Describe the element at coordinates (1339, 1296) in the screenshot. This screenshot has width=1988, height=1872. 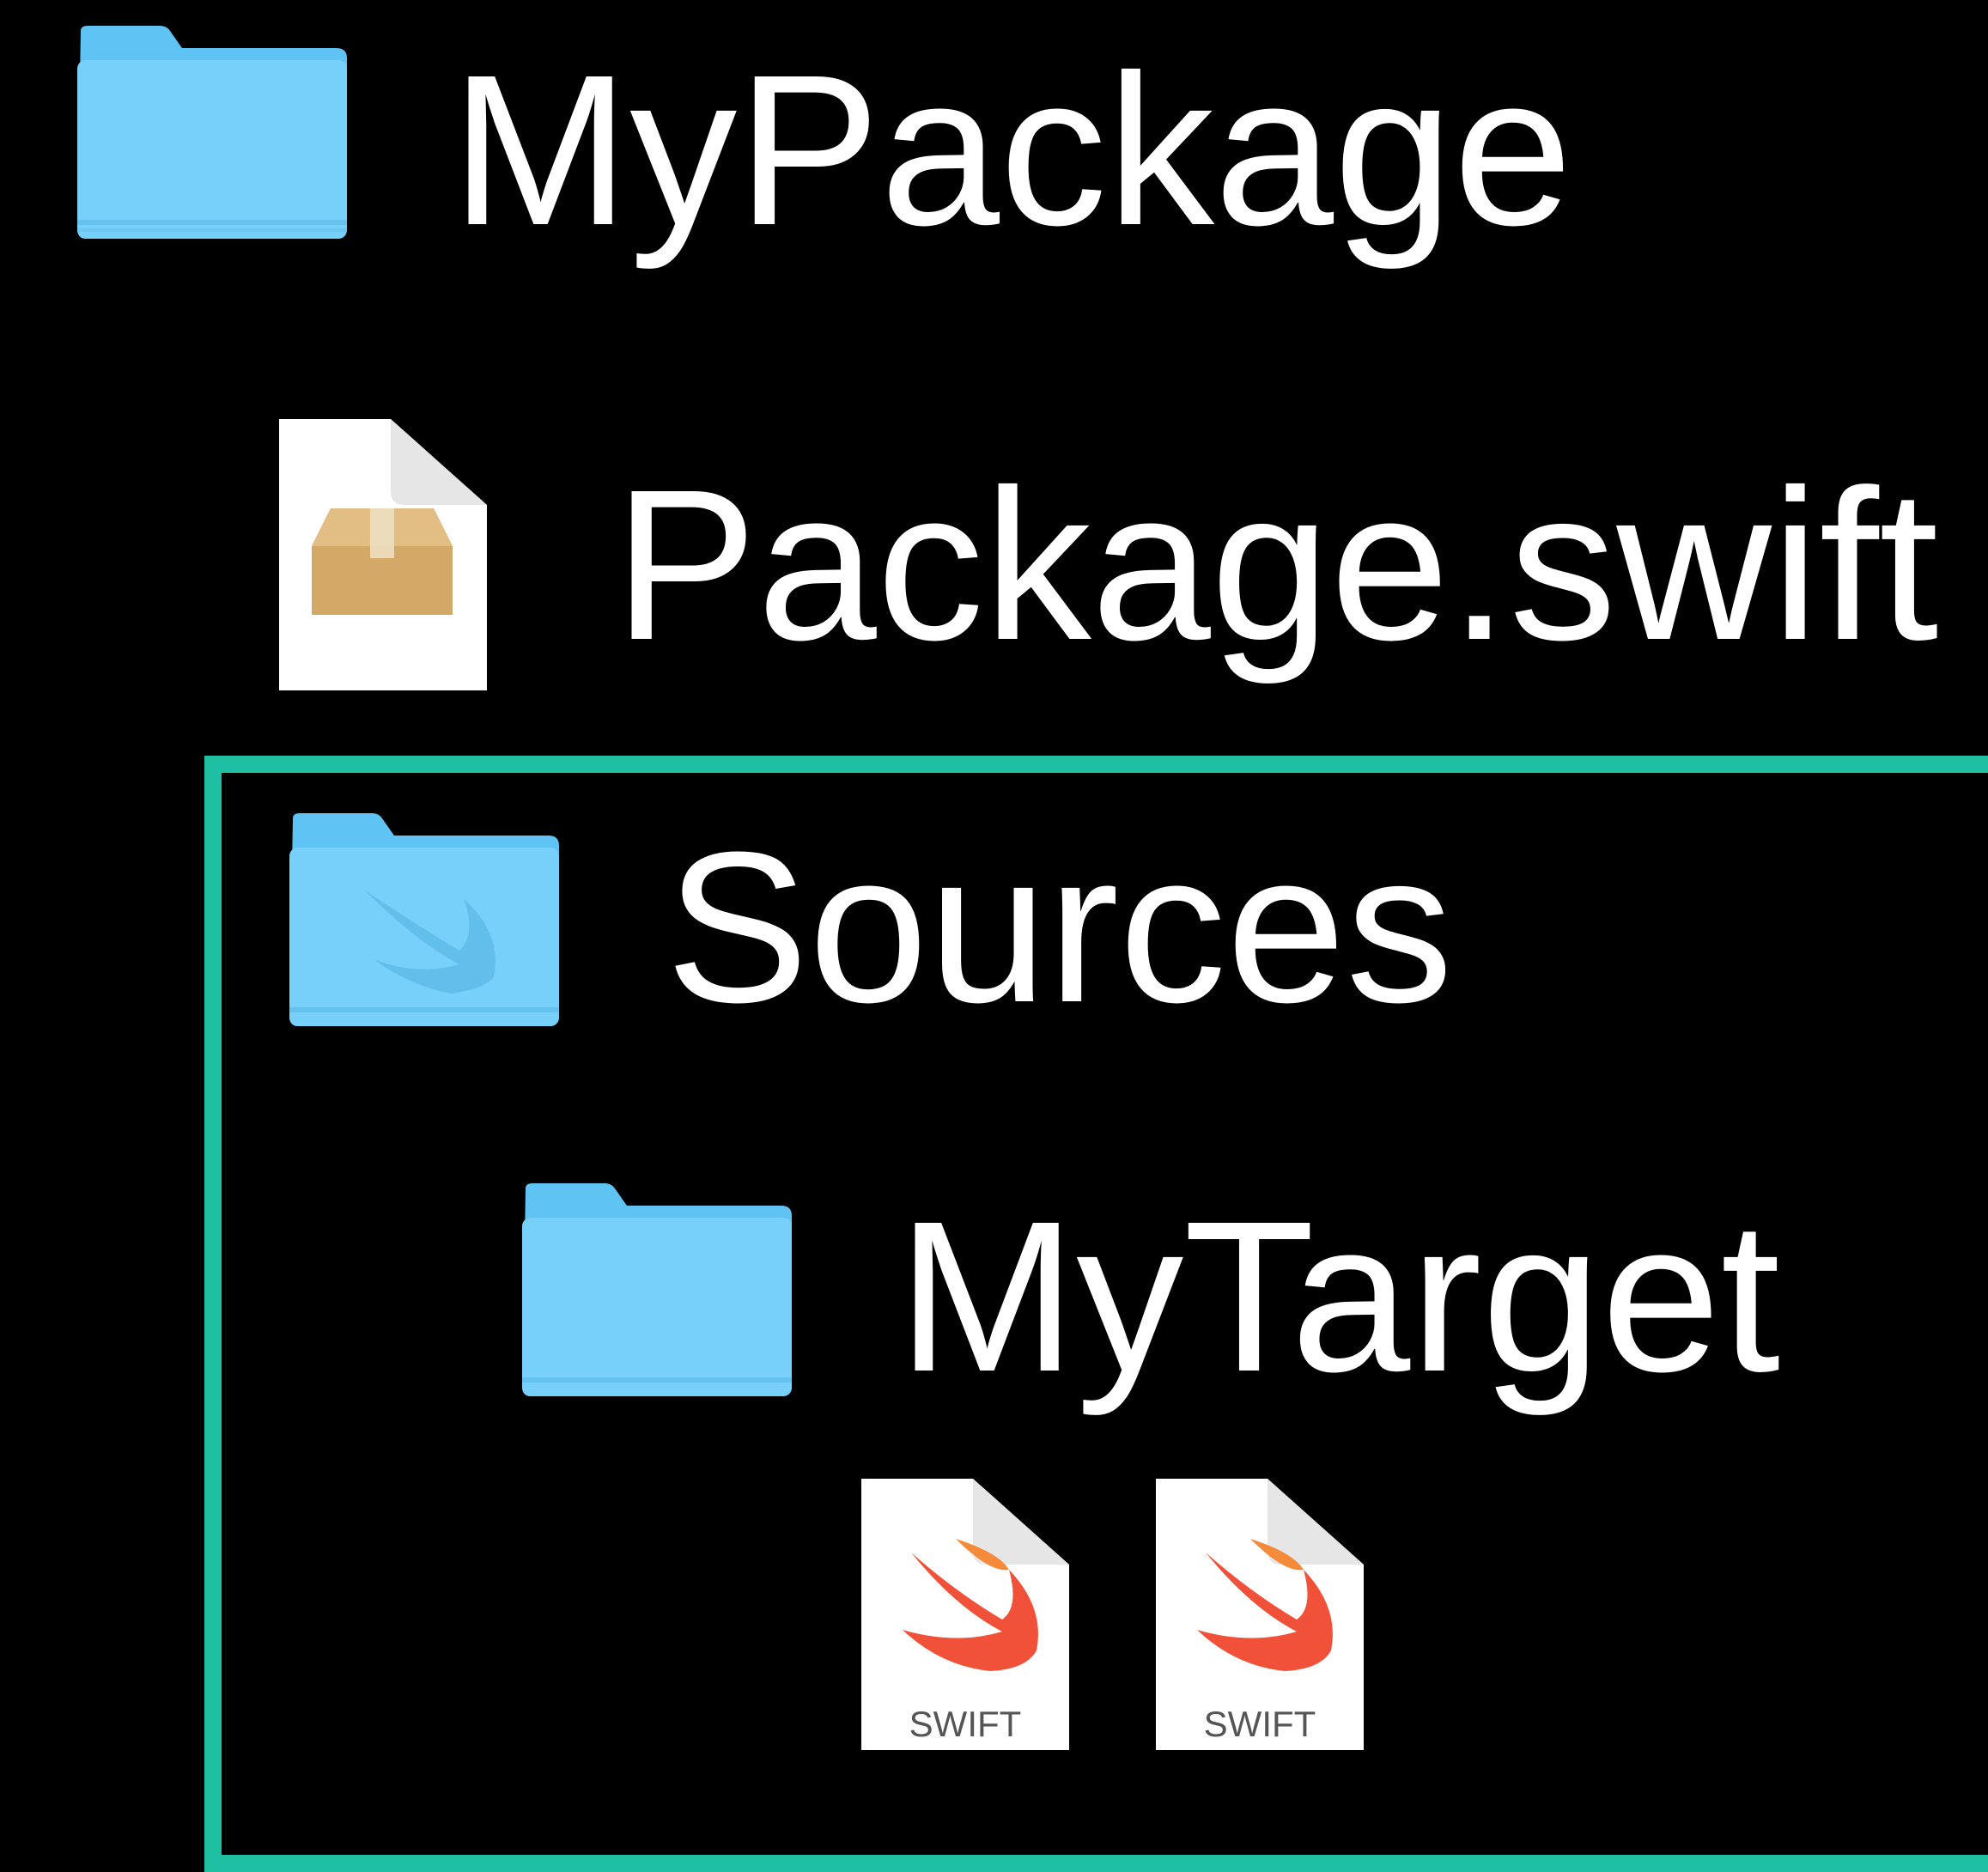
I see `tree-item-label: MyTarget` at that location.